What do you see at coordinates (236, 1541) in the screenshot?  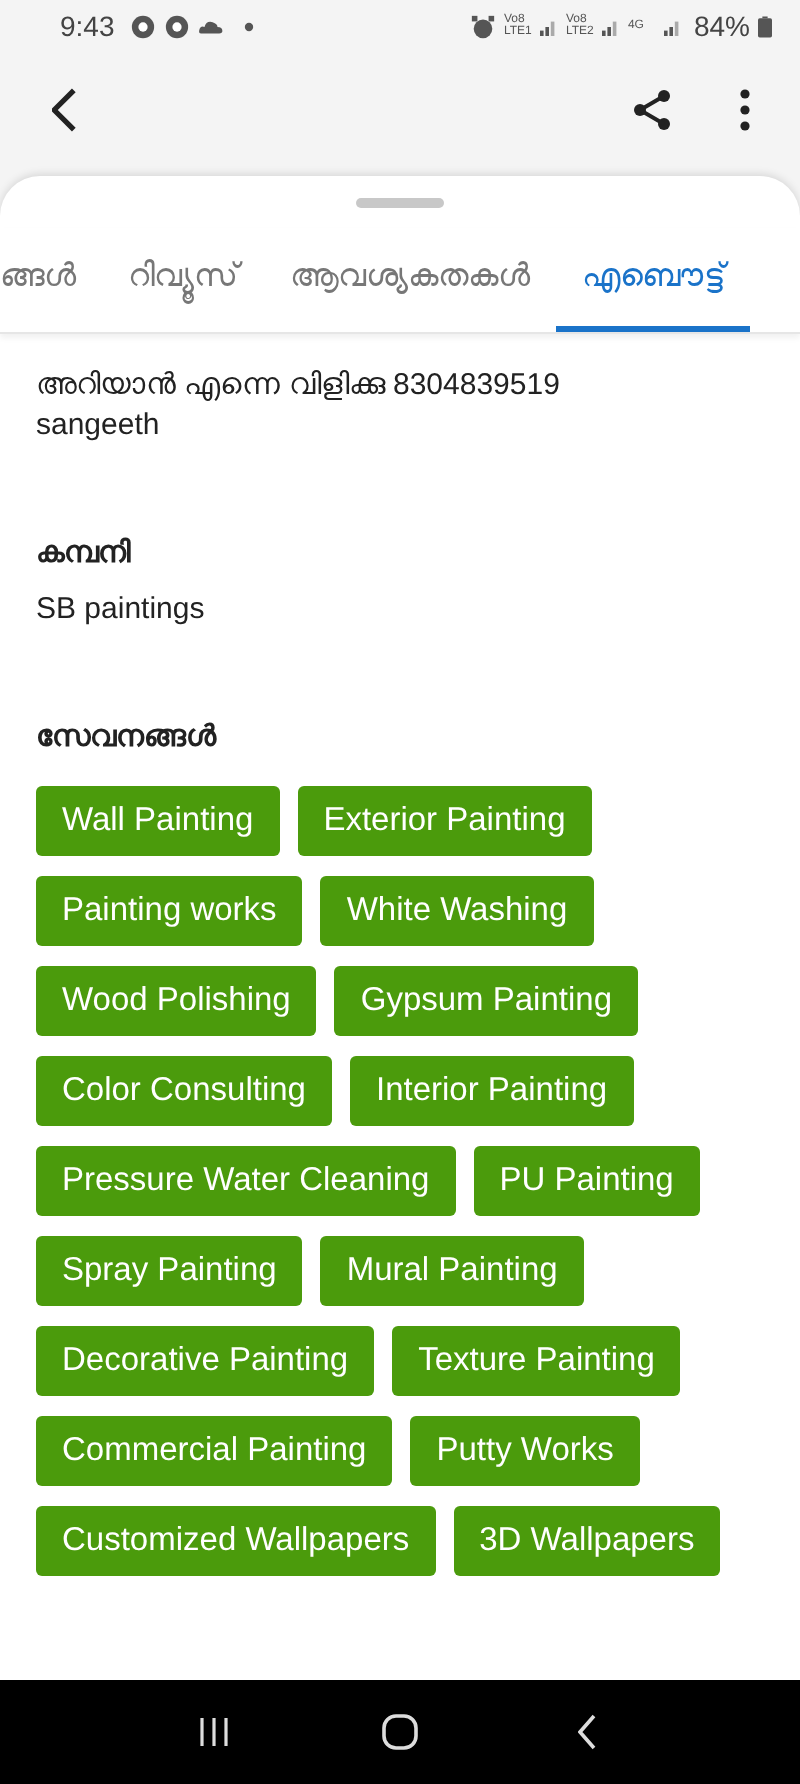 I see `service-tag: Customized Wallpapers` at bounding box center [236, 1541].